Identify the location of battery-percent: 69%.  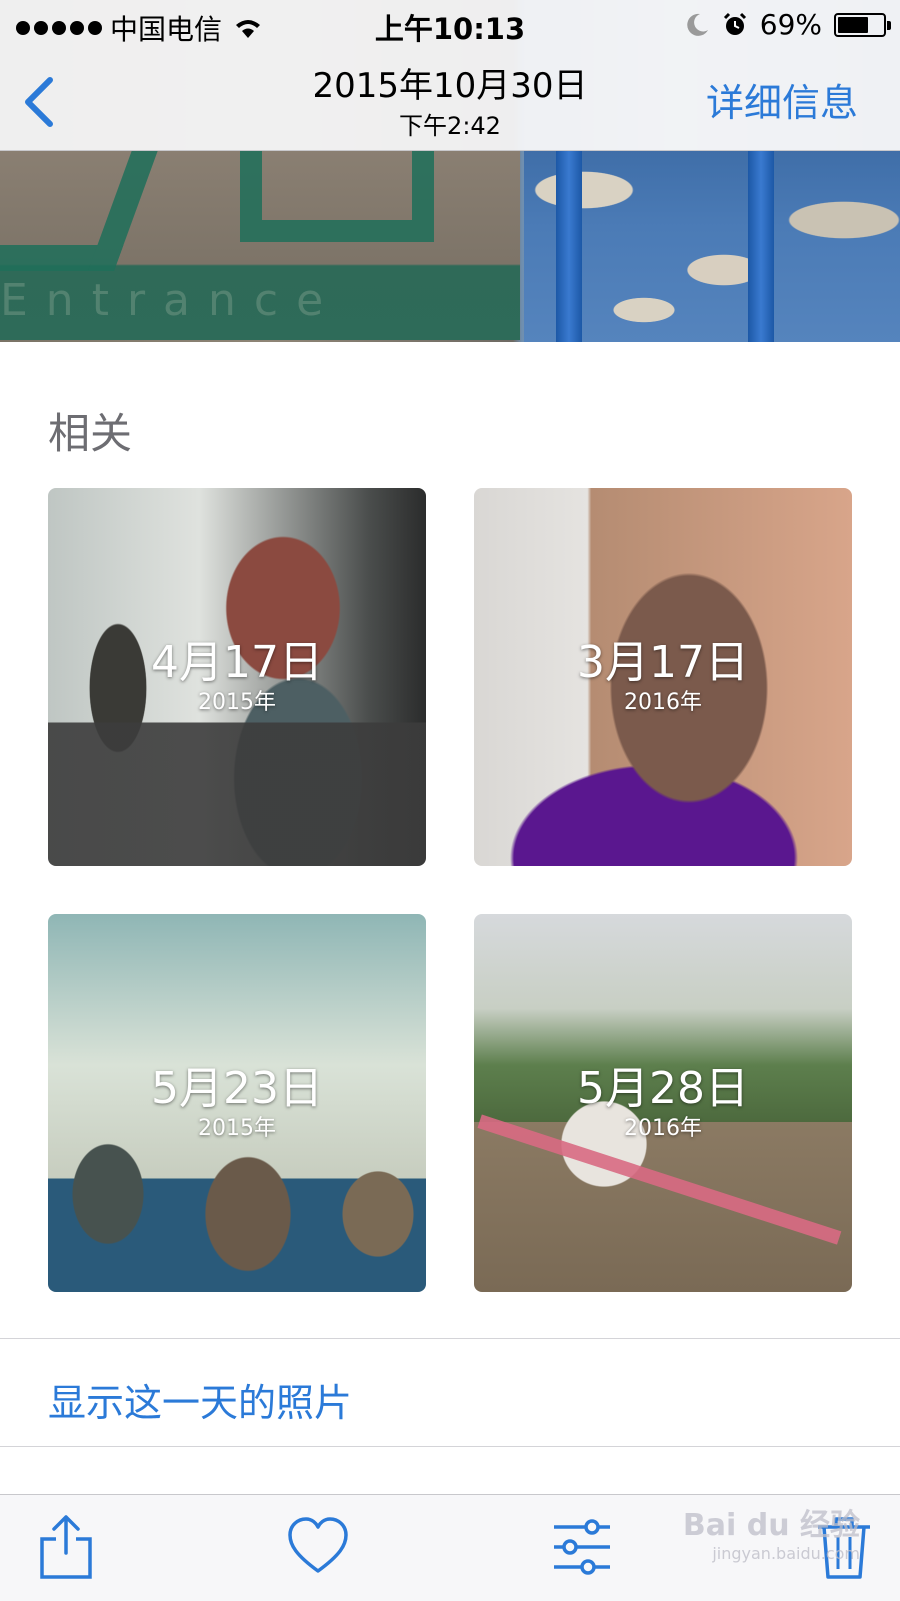
(790, 24).